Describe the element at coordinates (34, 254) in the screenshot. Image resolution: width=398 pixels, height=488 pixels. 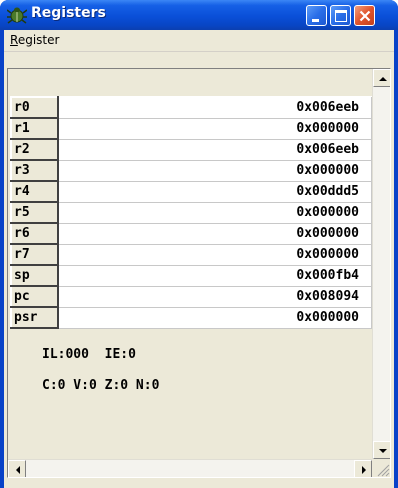
I see `register-name: r7` at that location.